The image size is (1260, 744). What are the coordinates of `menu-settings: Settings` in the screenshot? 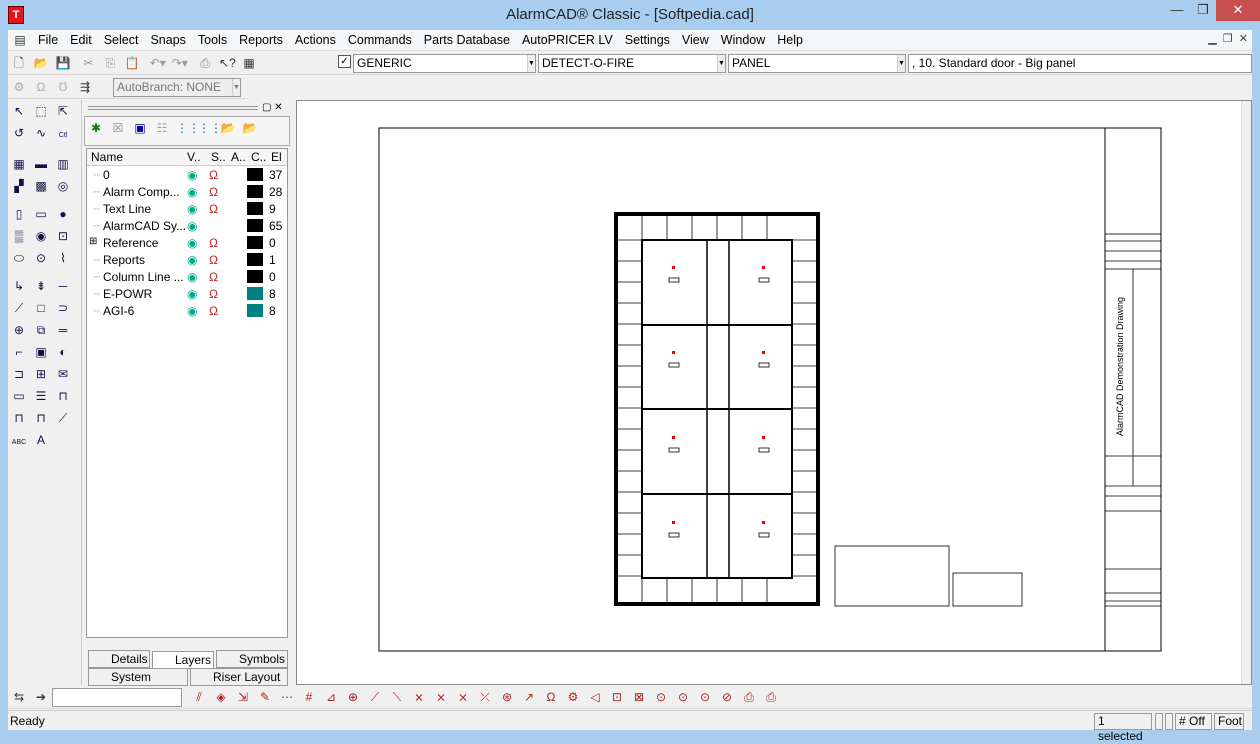 It's located at (647, 40).